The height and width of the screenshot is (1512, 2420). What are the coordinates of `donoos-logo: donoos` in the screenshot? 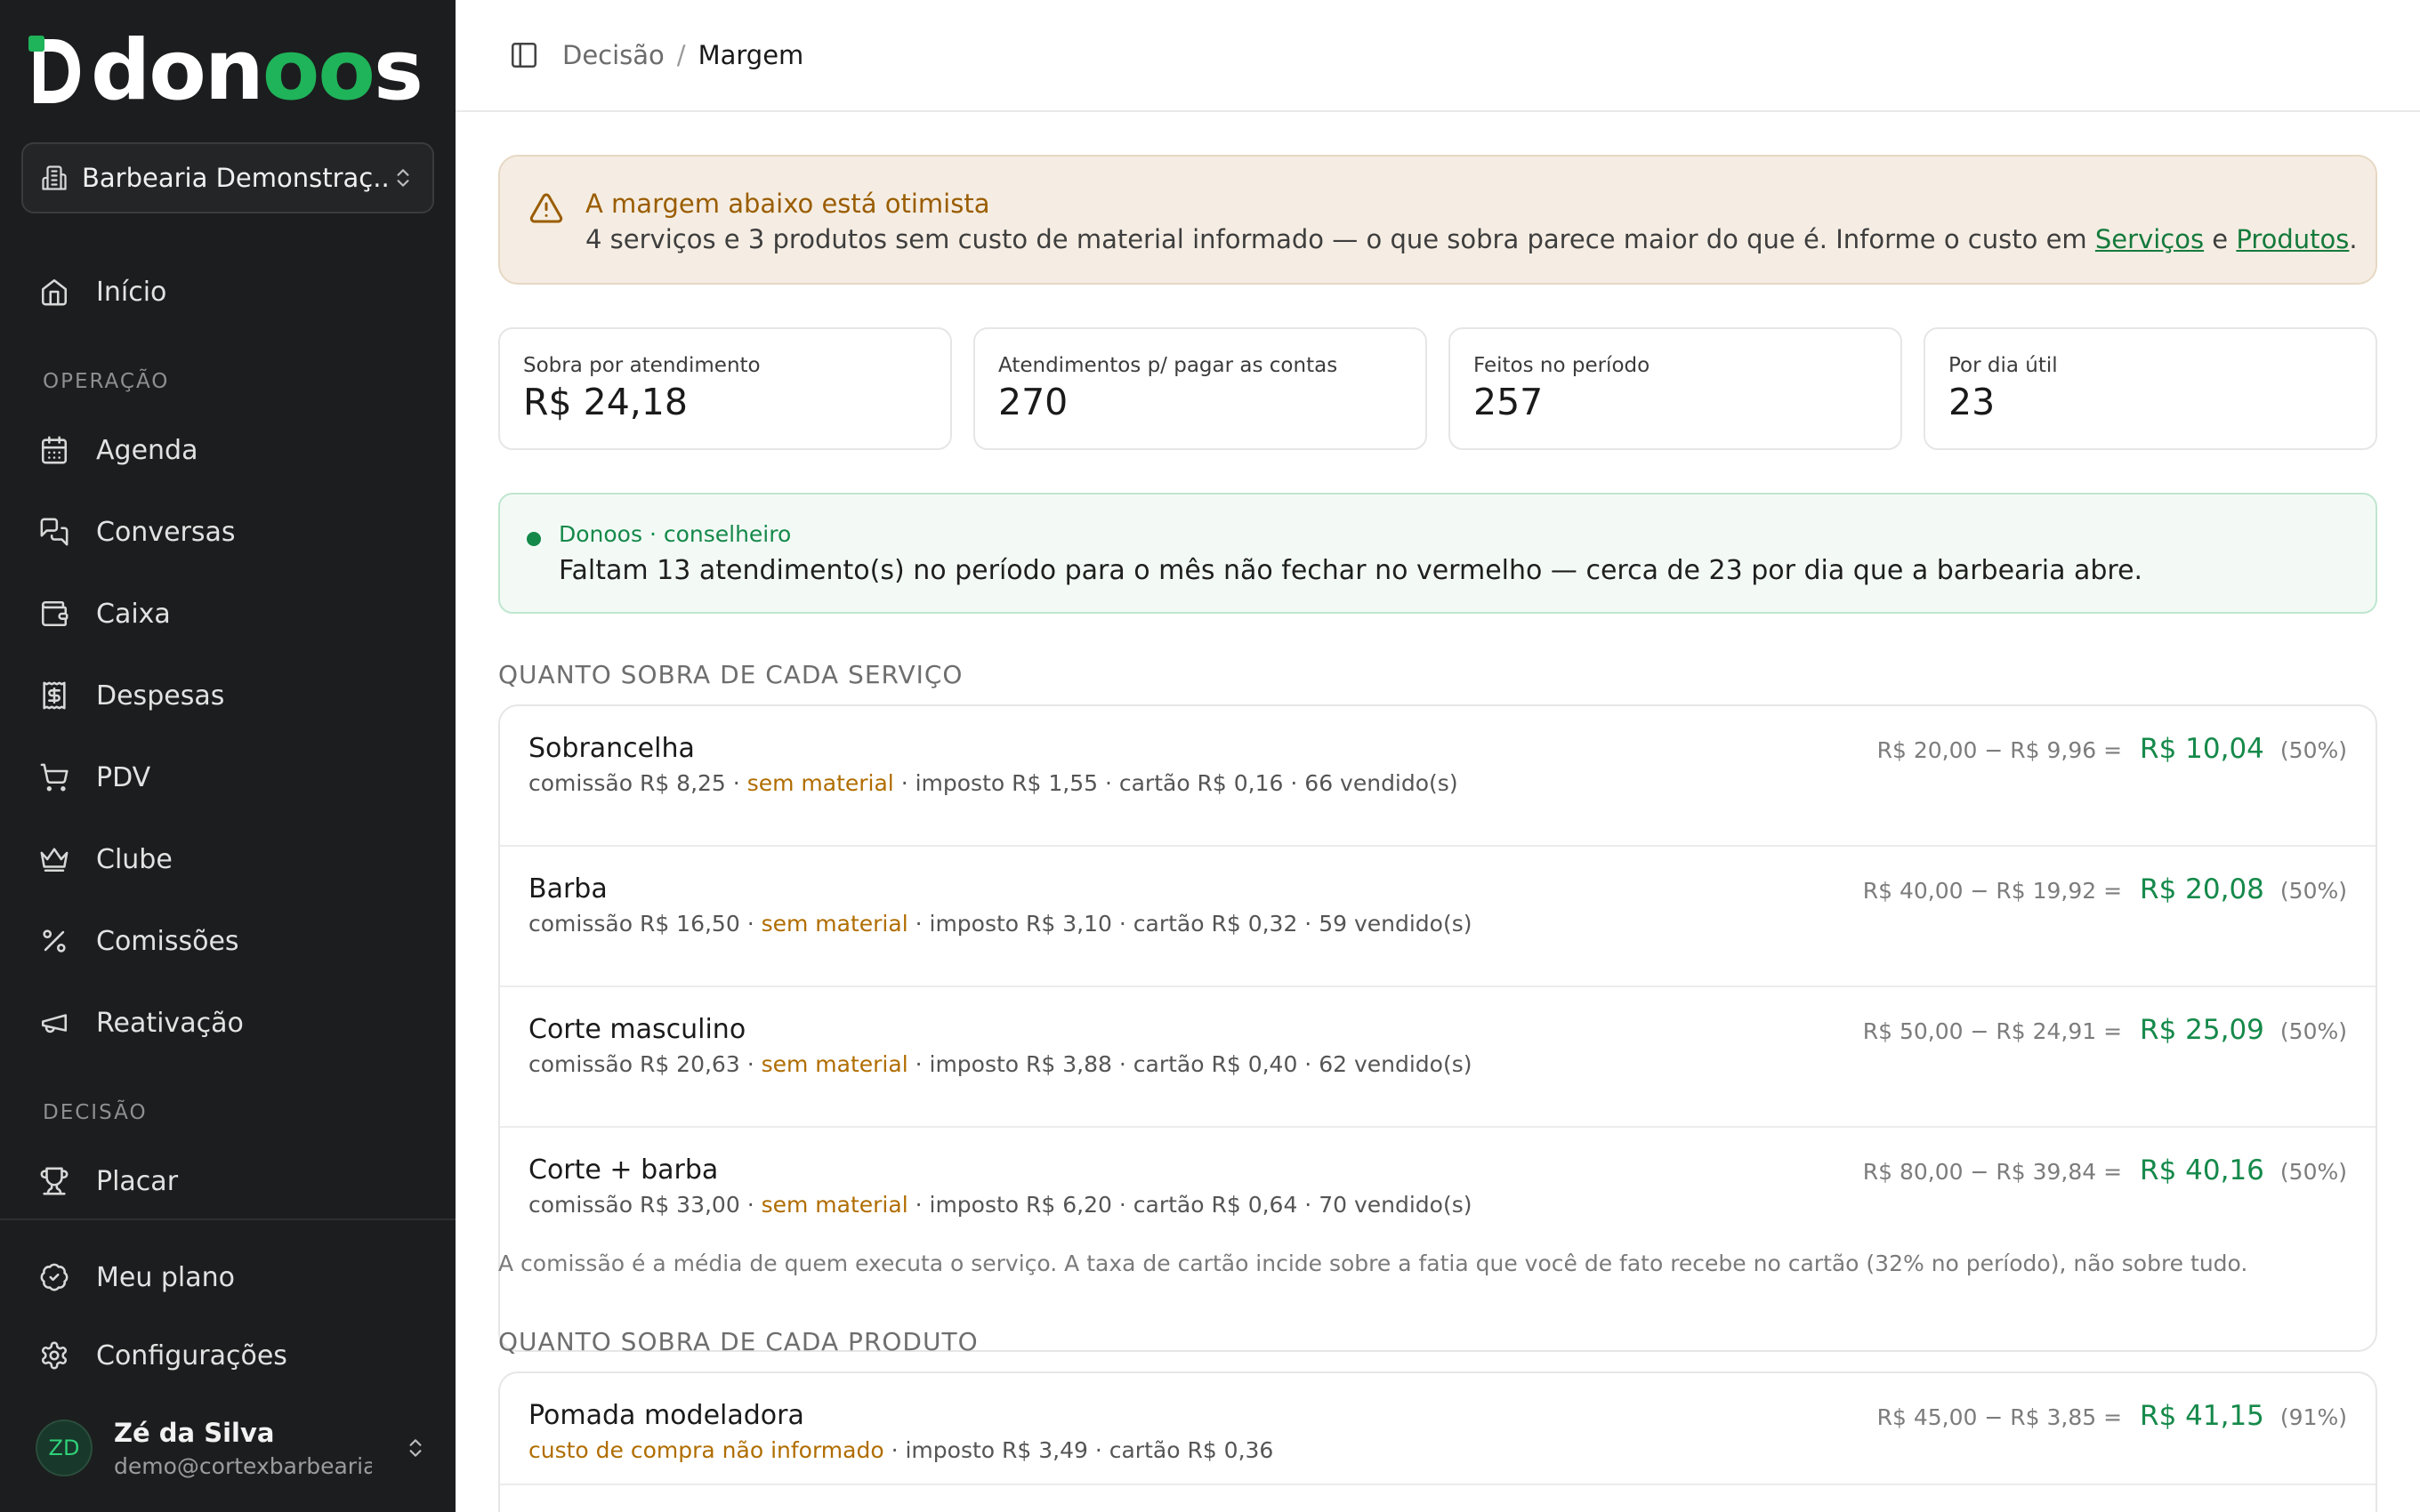 It's located at (225, 71).